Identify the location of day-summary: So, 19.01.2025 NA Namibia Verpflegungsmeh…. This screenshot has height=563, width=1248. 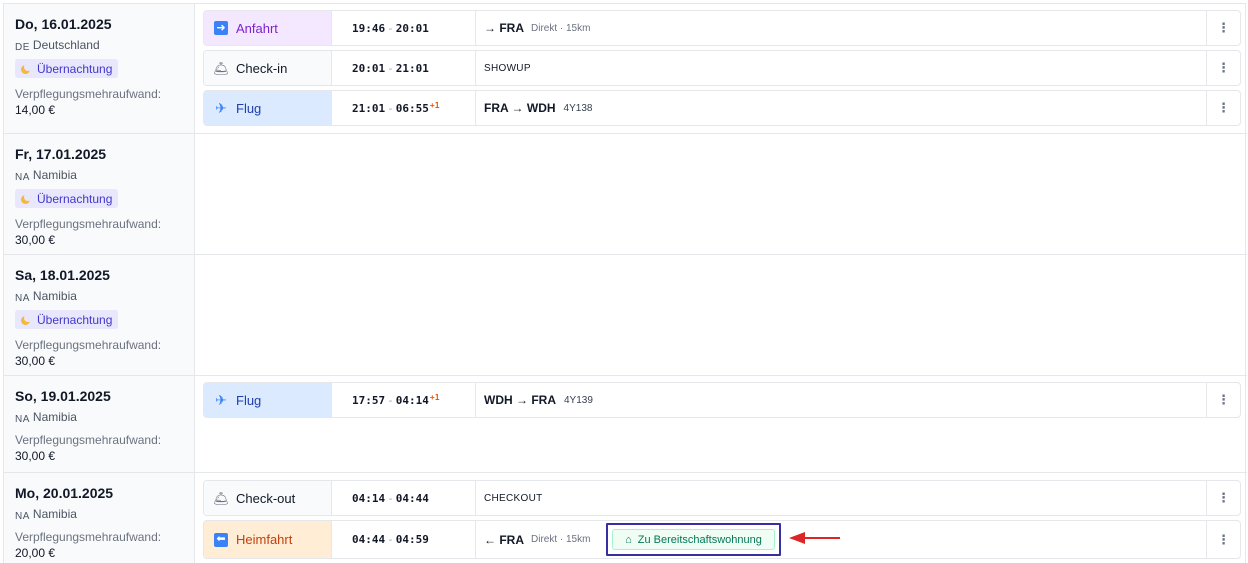
(99, 424).